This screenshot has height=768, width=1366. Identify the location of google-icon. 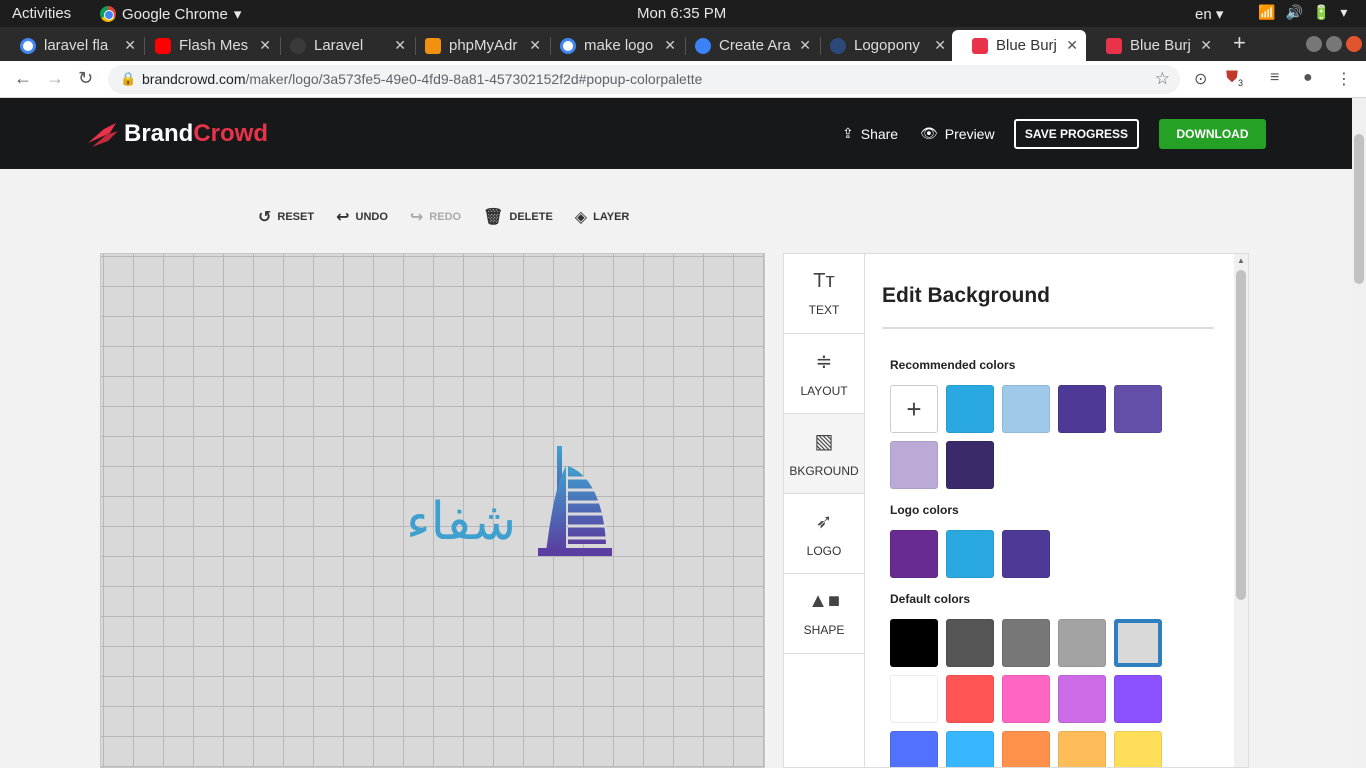
(568, 45).